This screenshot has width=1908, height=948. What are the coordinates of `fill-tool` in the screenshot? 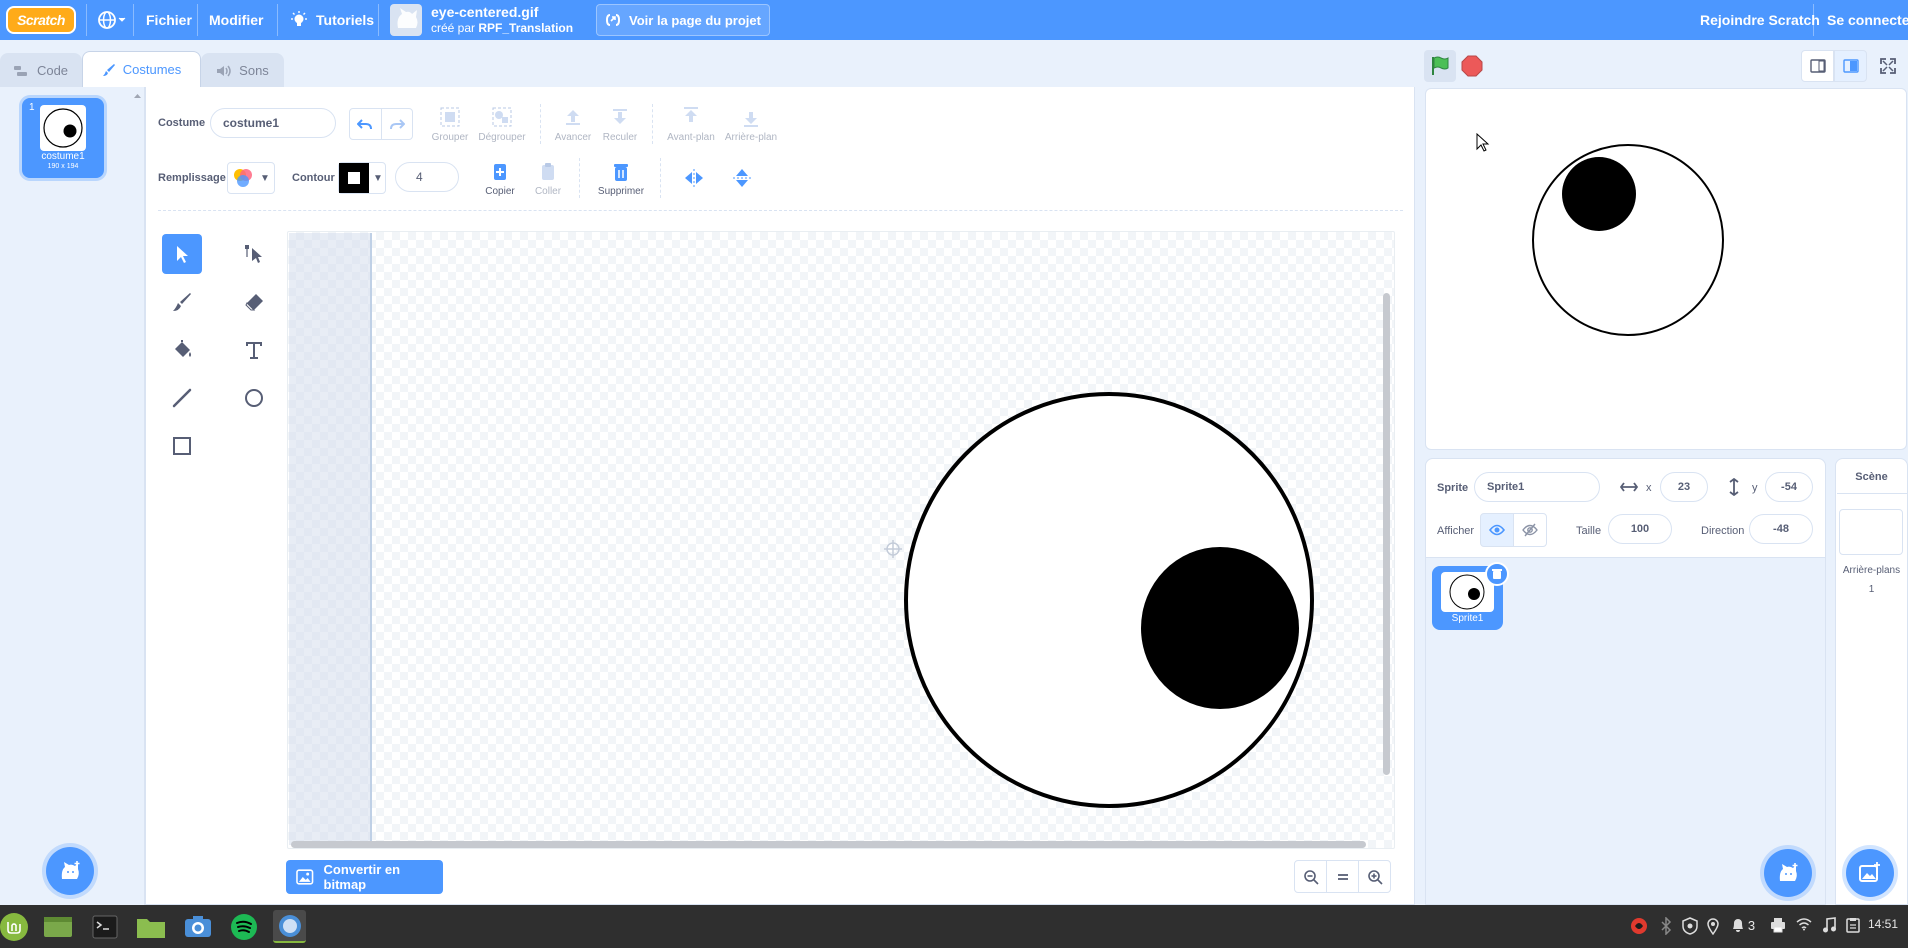 It's located at (182, 350).